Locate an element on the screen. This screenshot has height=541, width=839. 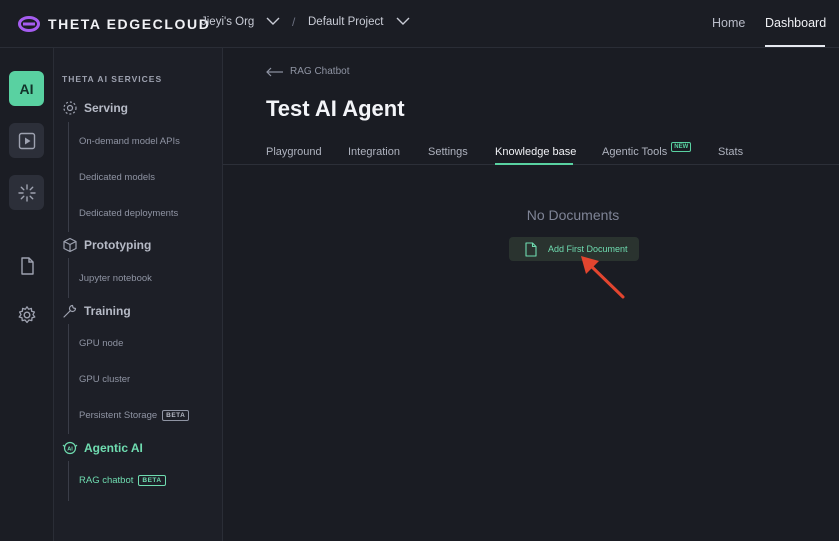
sidebar-item-gpu-cluster: GPU cluster is located at coordinates (104, 379).